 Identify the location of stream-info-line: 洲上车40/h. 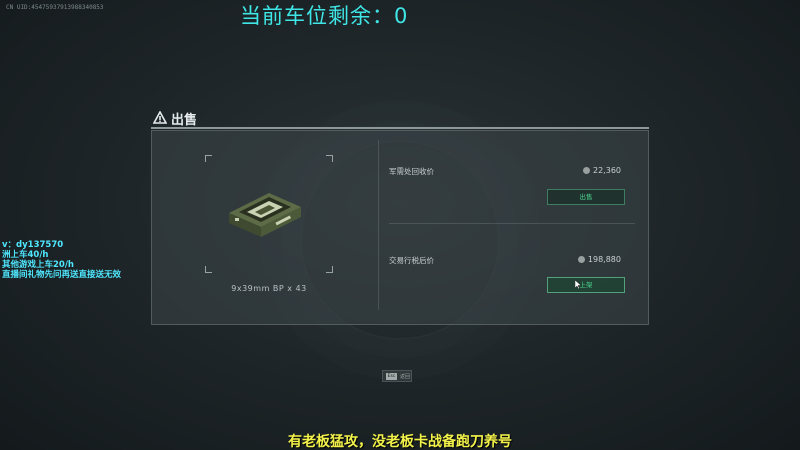
(25, 255).